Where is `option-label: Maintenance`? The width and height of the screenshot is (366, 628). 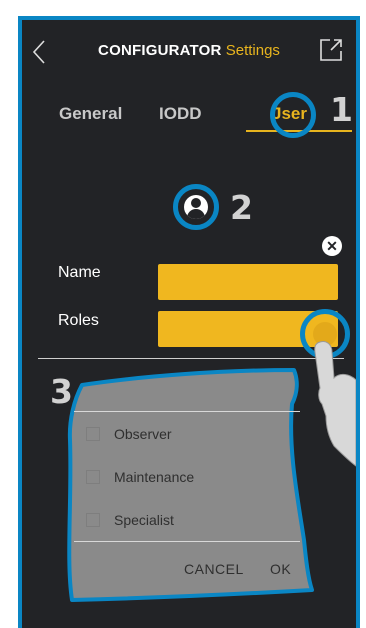
option-label: Maintenance is located at coordinates (154, 477).